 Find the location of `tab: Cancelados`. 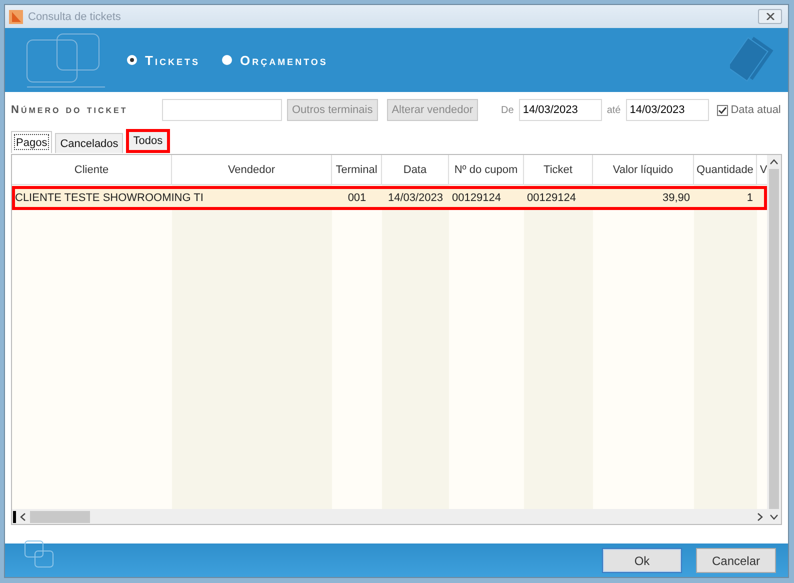

tab: Cancelados is located at coordinates (89, 143).